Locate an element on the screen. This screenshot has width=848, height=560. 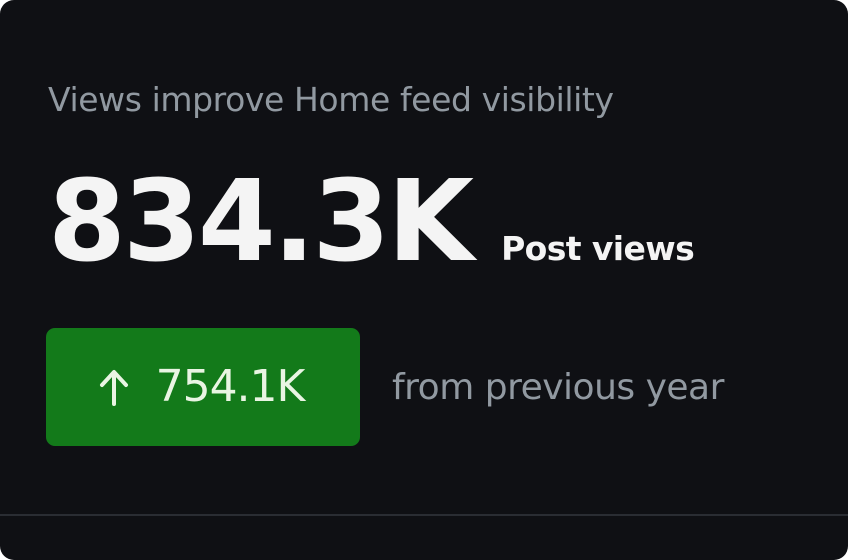
delta-badge: 754.1K is located at coordinates (203, 387).